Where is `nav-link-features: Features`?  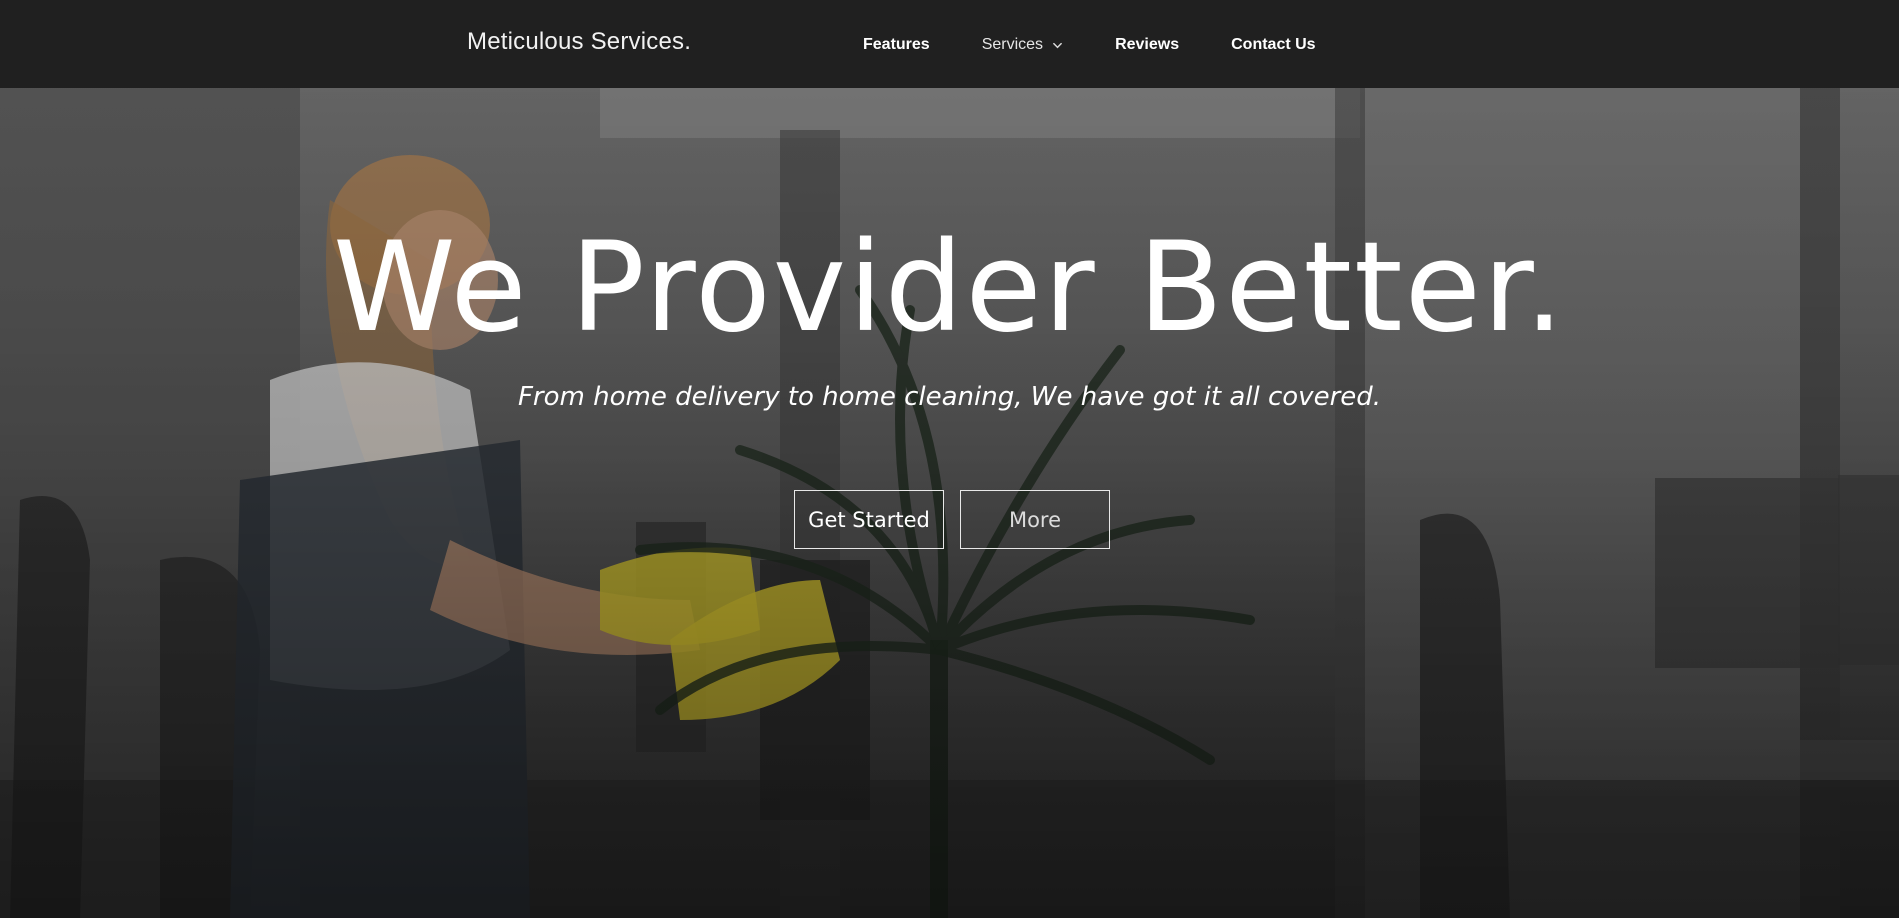
nav-link-features: Features is located at coordinates (896, 45).